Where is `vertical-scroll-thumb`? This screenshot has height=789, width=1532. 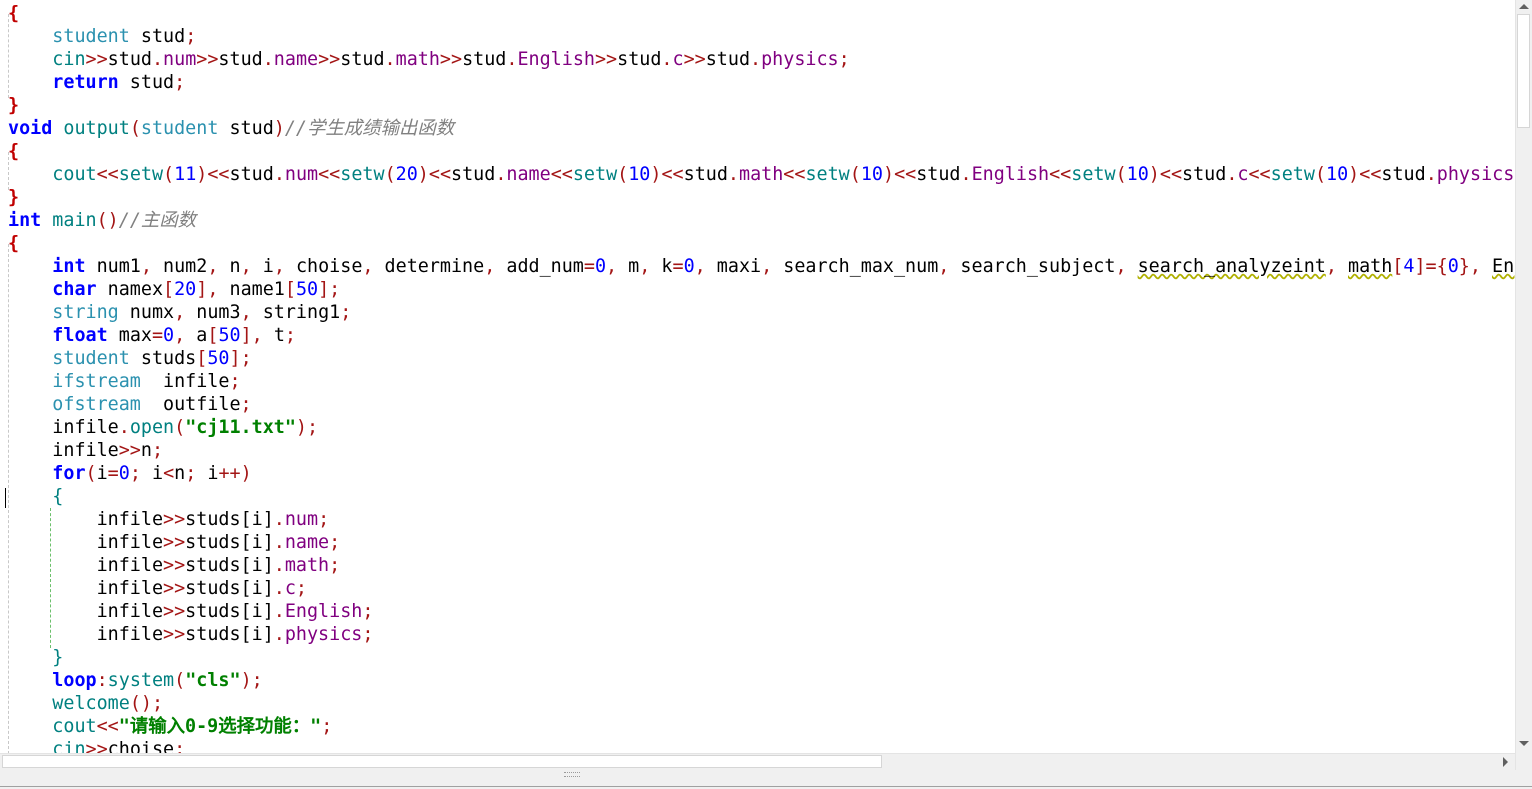 vertical-scroll-thumb is located at coordinates (1523, 71).